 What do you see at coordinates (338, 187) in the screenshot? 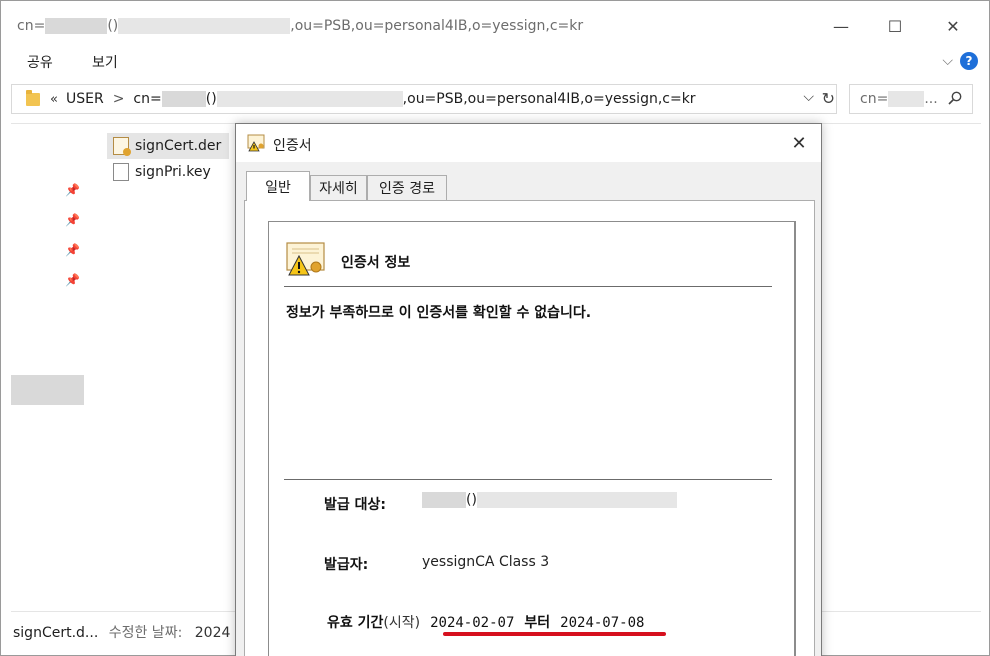
I see `tab-details: 자세히` at bounding box center [338, 187].